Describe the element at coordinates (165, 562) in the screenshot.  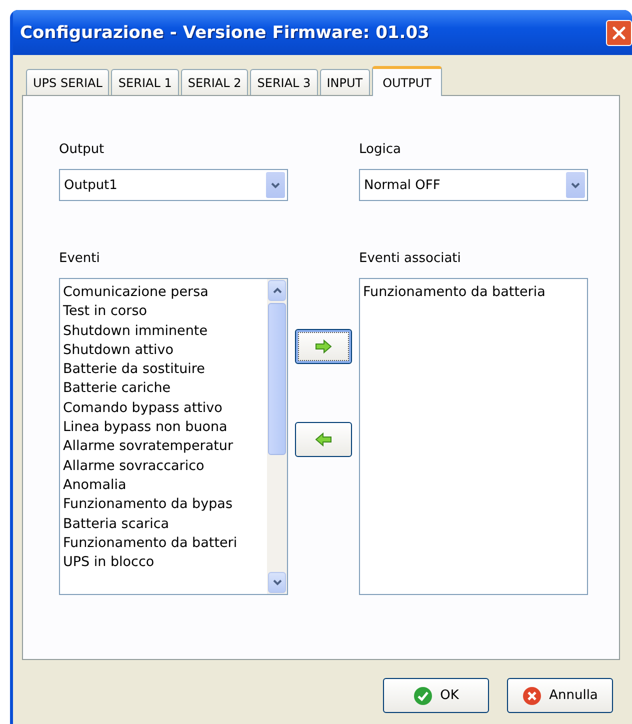
I see `list-item: UPS in blocco` at that location.